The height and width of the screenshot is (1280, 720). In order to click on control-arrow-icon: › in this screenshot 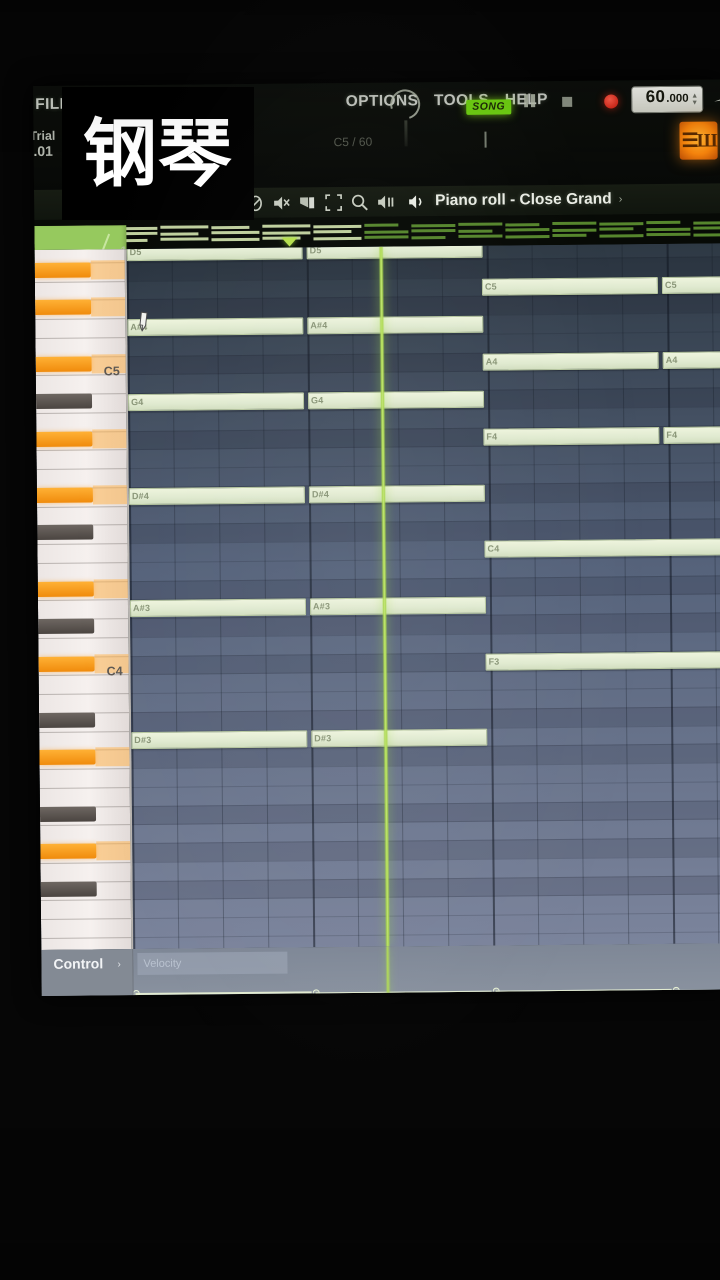, I will do `click(118, 964)`.